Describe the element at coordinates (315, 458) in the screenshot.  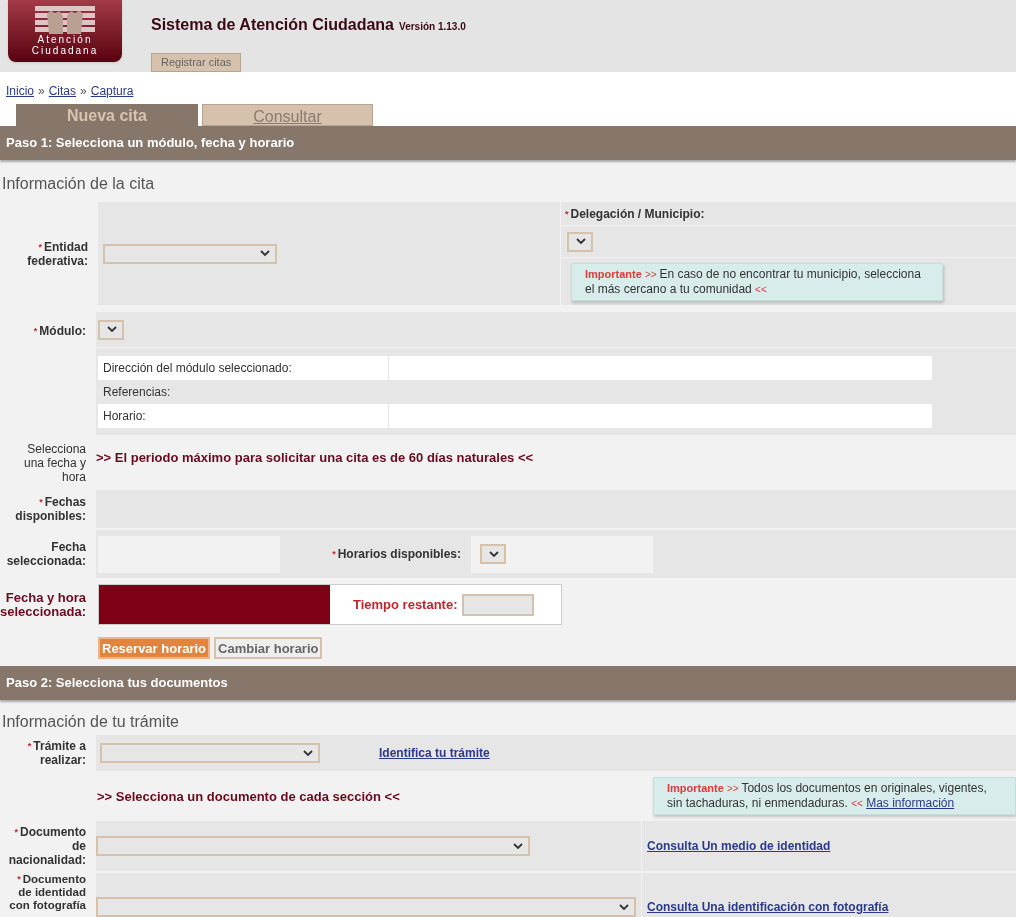
I see `notice-message: >> El periodo máximo para solicitar una cita es de 60 días naturales <<` at that location.